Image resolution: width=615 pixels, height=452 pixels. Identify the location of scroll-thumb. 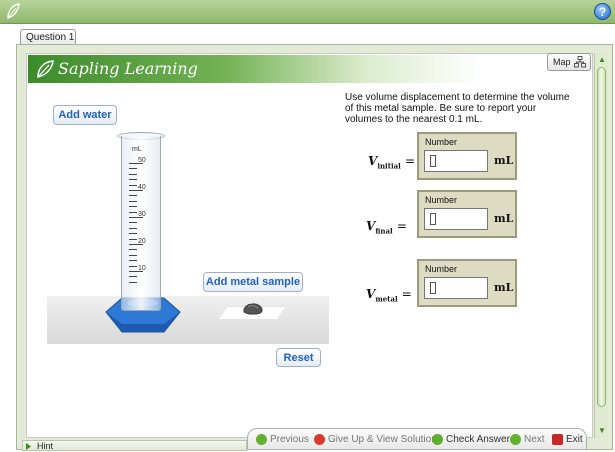
(601, 237).